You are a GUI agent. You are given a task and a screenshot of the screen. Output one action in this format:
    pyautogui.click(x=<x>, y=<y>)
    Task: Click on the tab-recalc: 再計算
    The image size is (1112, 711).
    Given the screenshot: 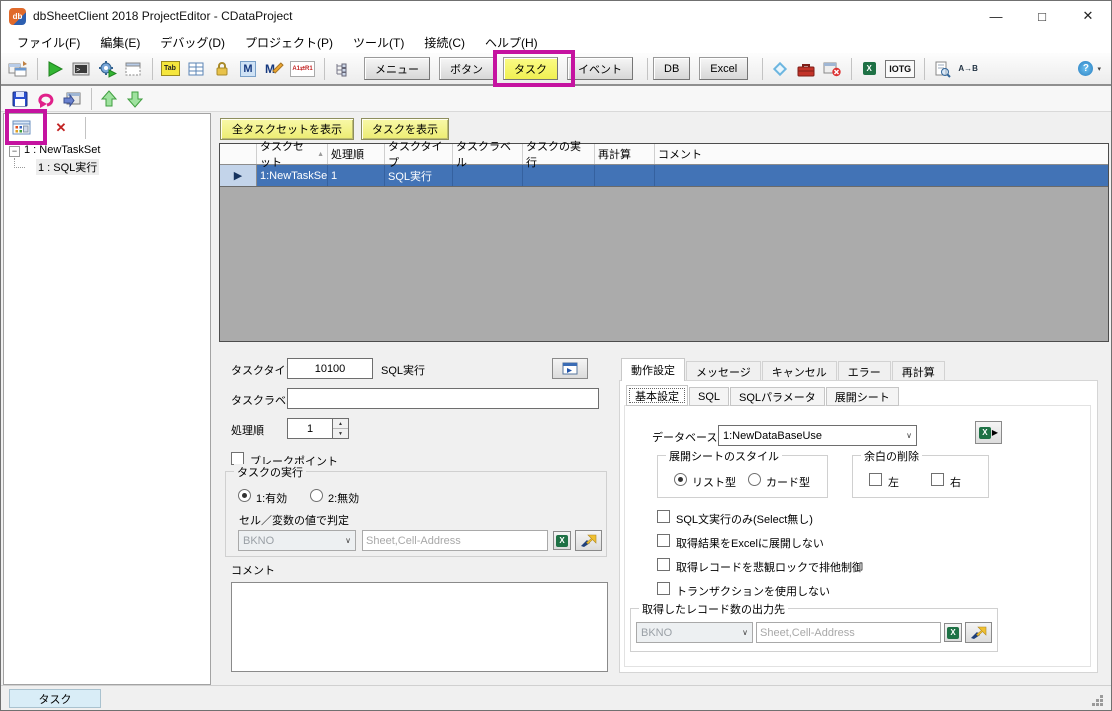 What is the action you would take?
    pyautogui.click(x=918, y=371)
    